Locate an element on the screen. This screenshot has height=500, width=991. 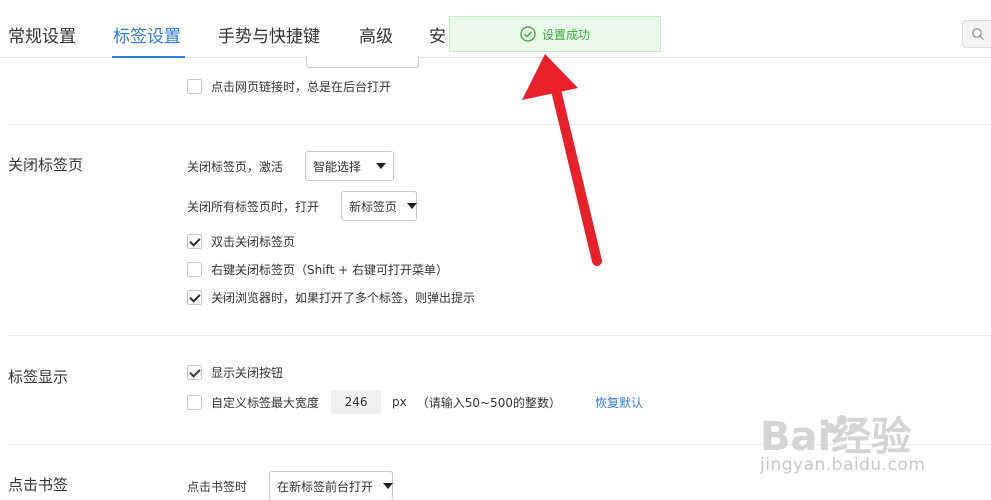
bookmark-click-select: 在新标签前台打开 is located at coordinates (331, 485).